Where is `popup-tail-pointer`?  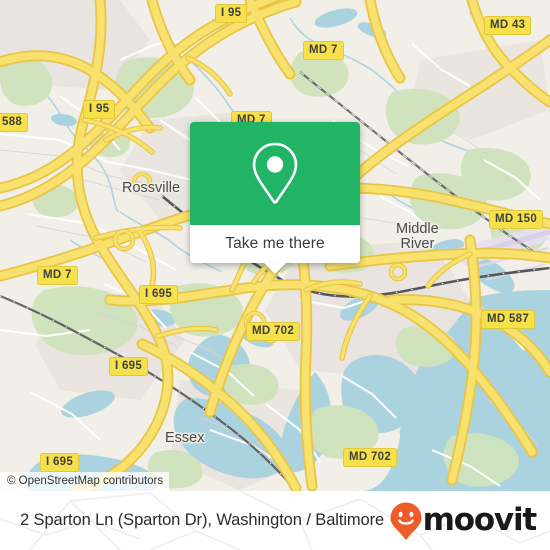
popup-tail-pointer is located at coordinates (275, 268).